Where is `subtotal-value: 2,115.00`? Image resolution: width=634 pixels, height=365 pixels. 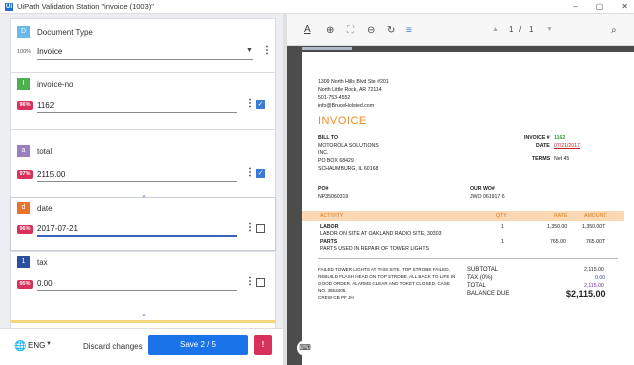 subtotal-value: 2,115.00 is located at coordinates (594, 270).